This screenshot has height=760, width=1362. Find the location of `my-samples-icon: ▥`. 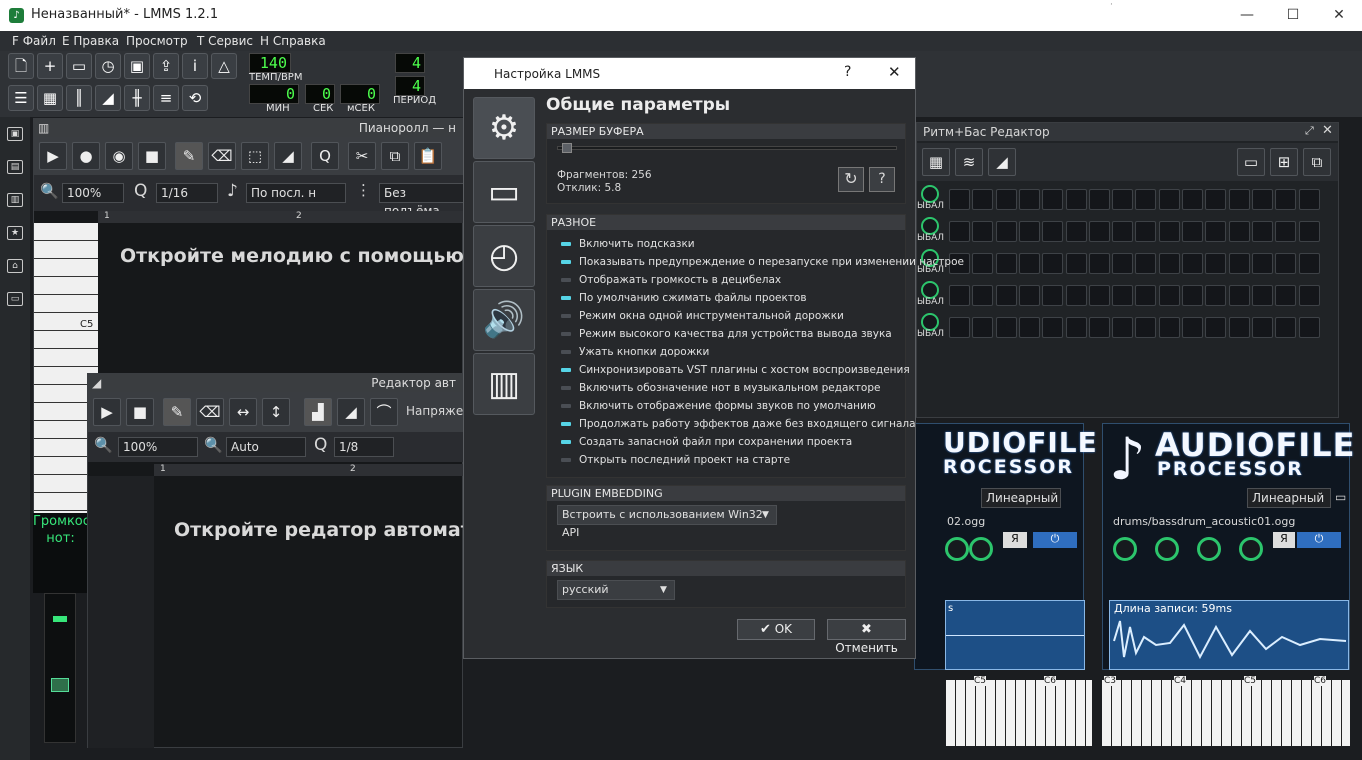

my-samples-icon: ▥ is located at coordinates (15, 200).